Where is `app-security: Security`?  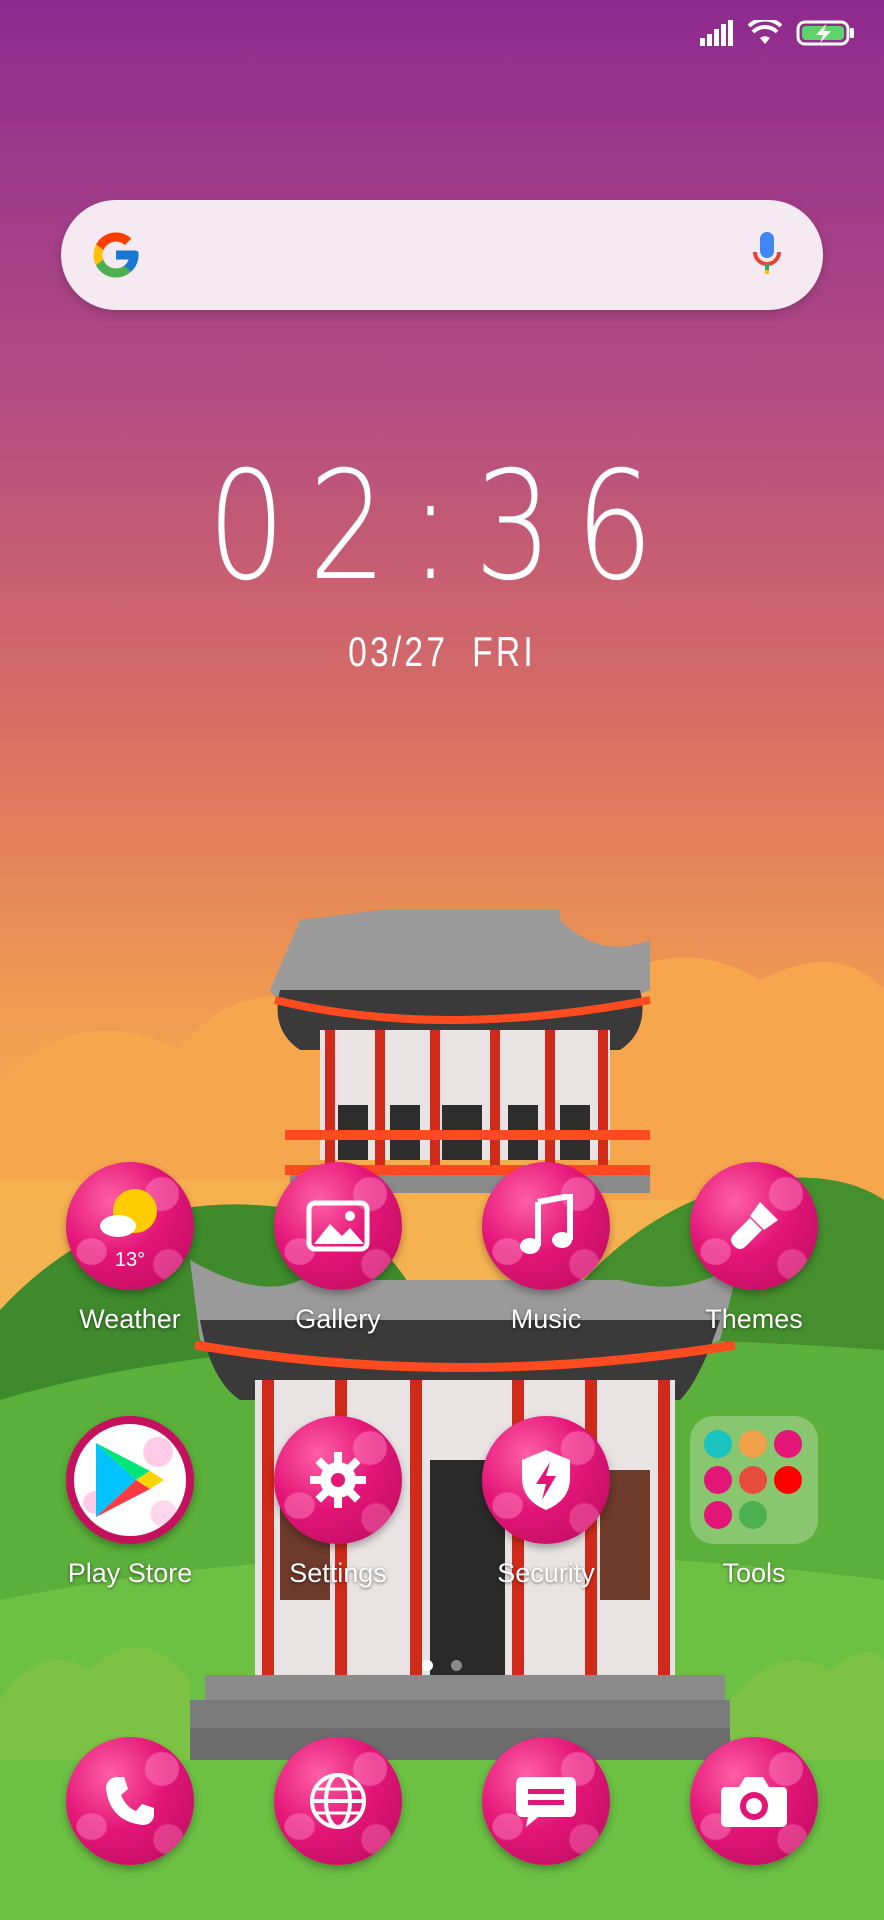
app-security: Security is located at coordinates (546, 1502).